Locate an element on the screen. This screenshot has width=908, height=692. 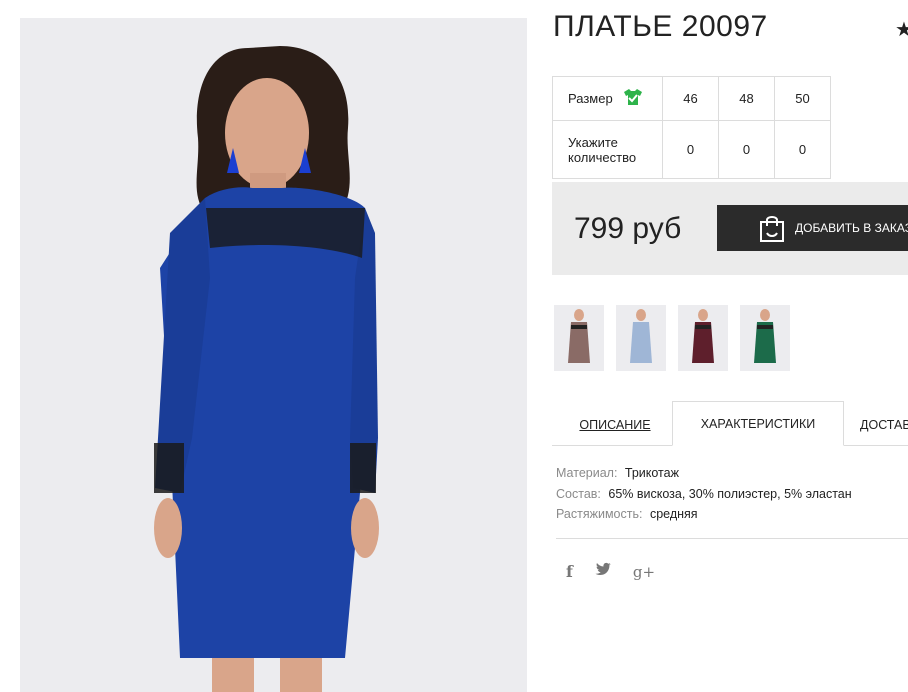
spec-key: Состав: is located at coordinates (578, 493).